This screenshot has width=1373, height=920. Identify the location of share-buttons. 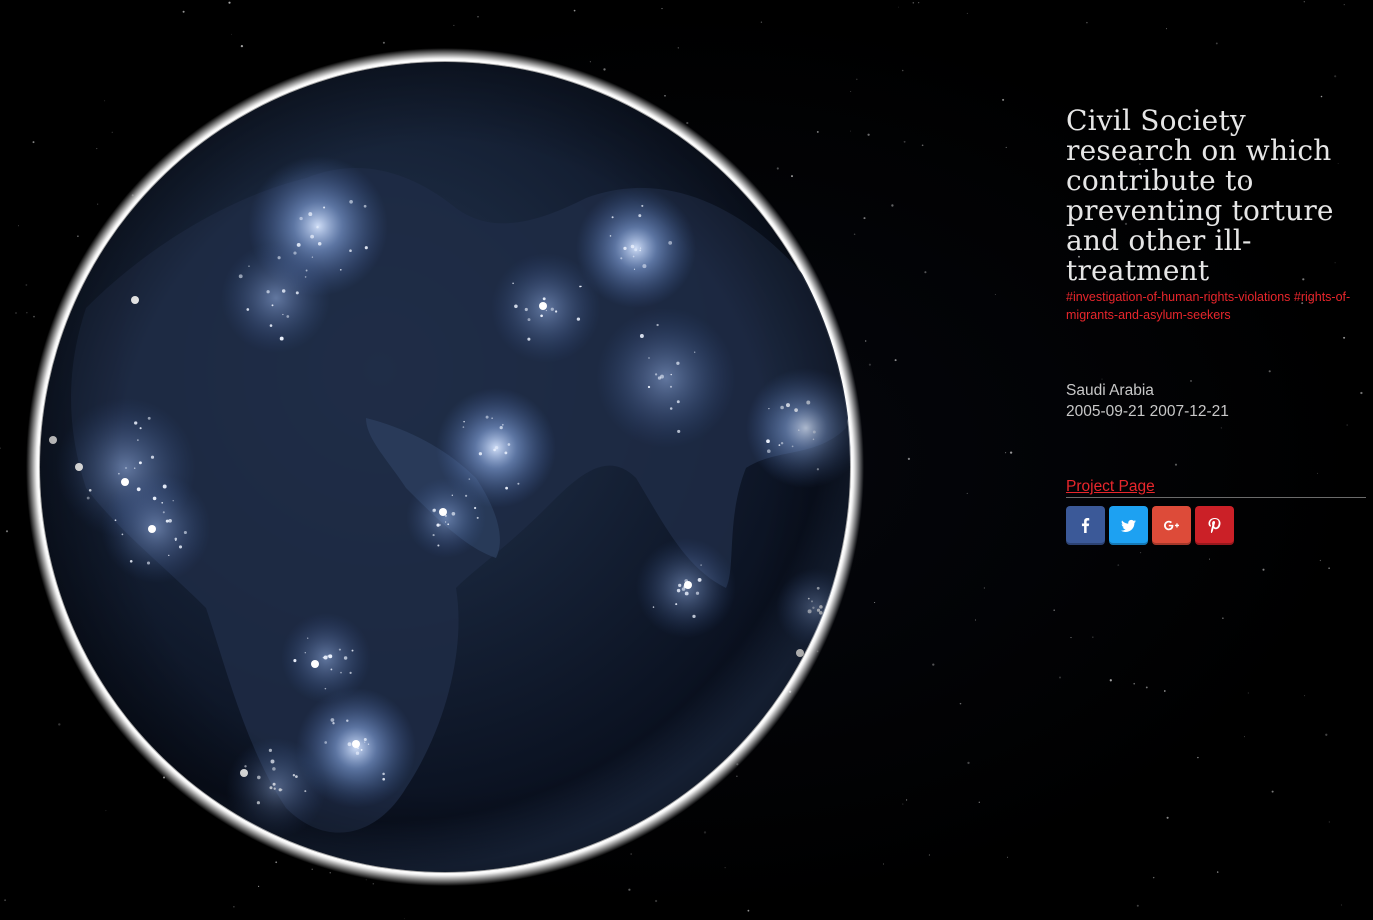
(1216, 525).